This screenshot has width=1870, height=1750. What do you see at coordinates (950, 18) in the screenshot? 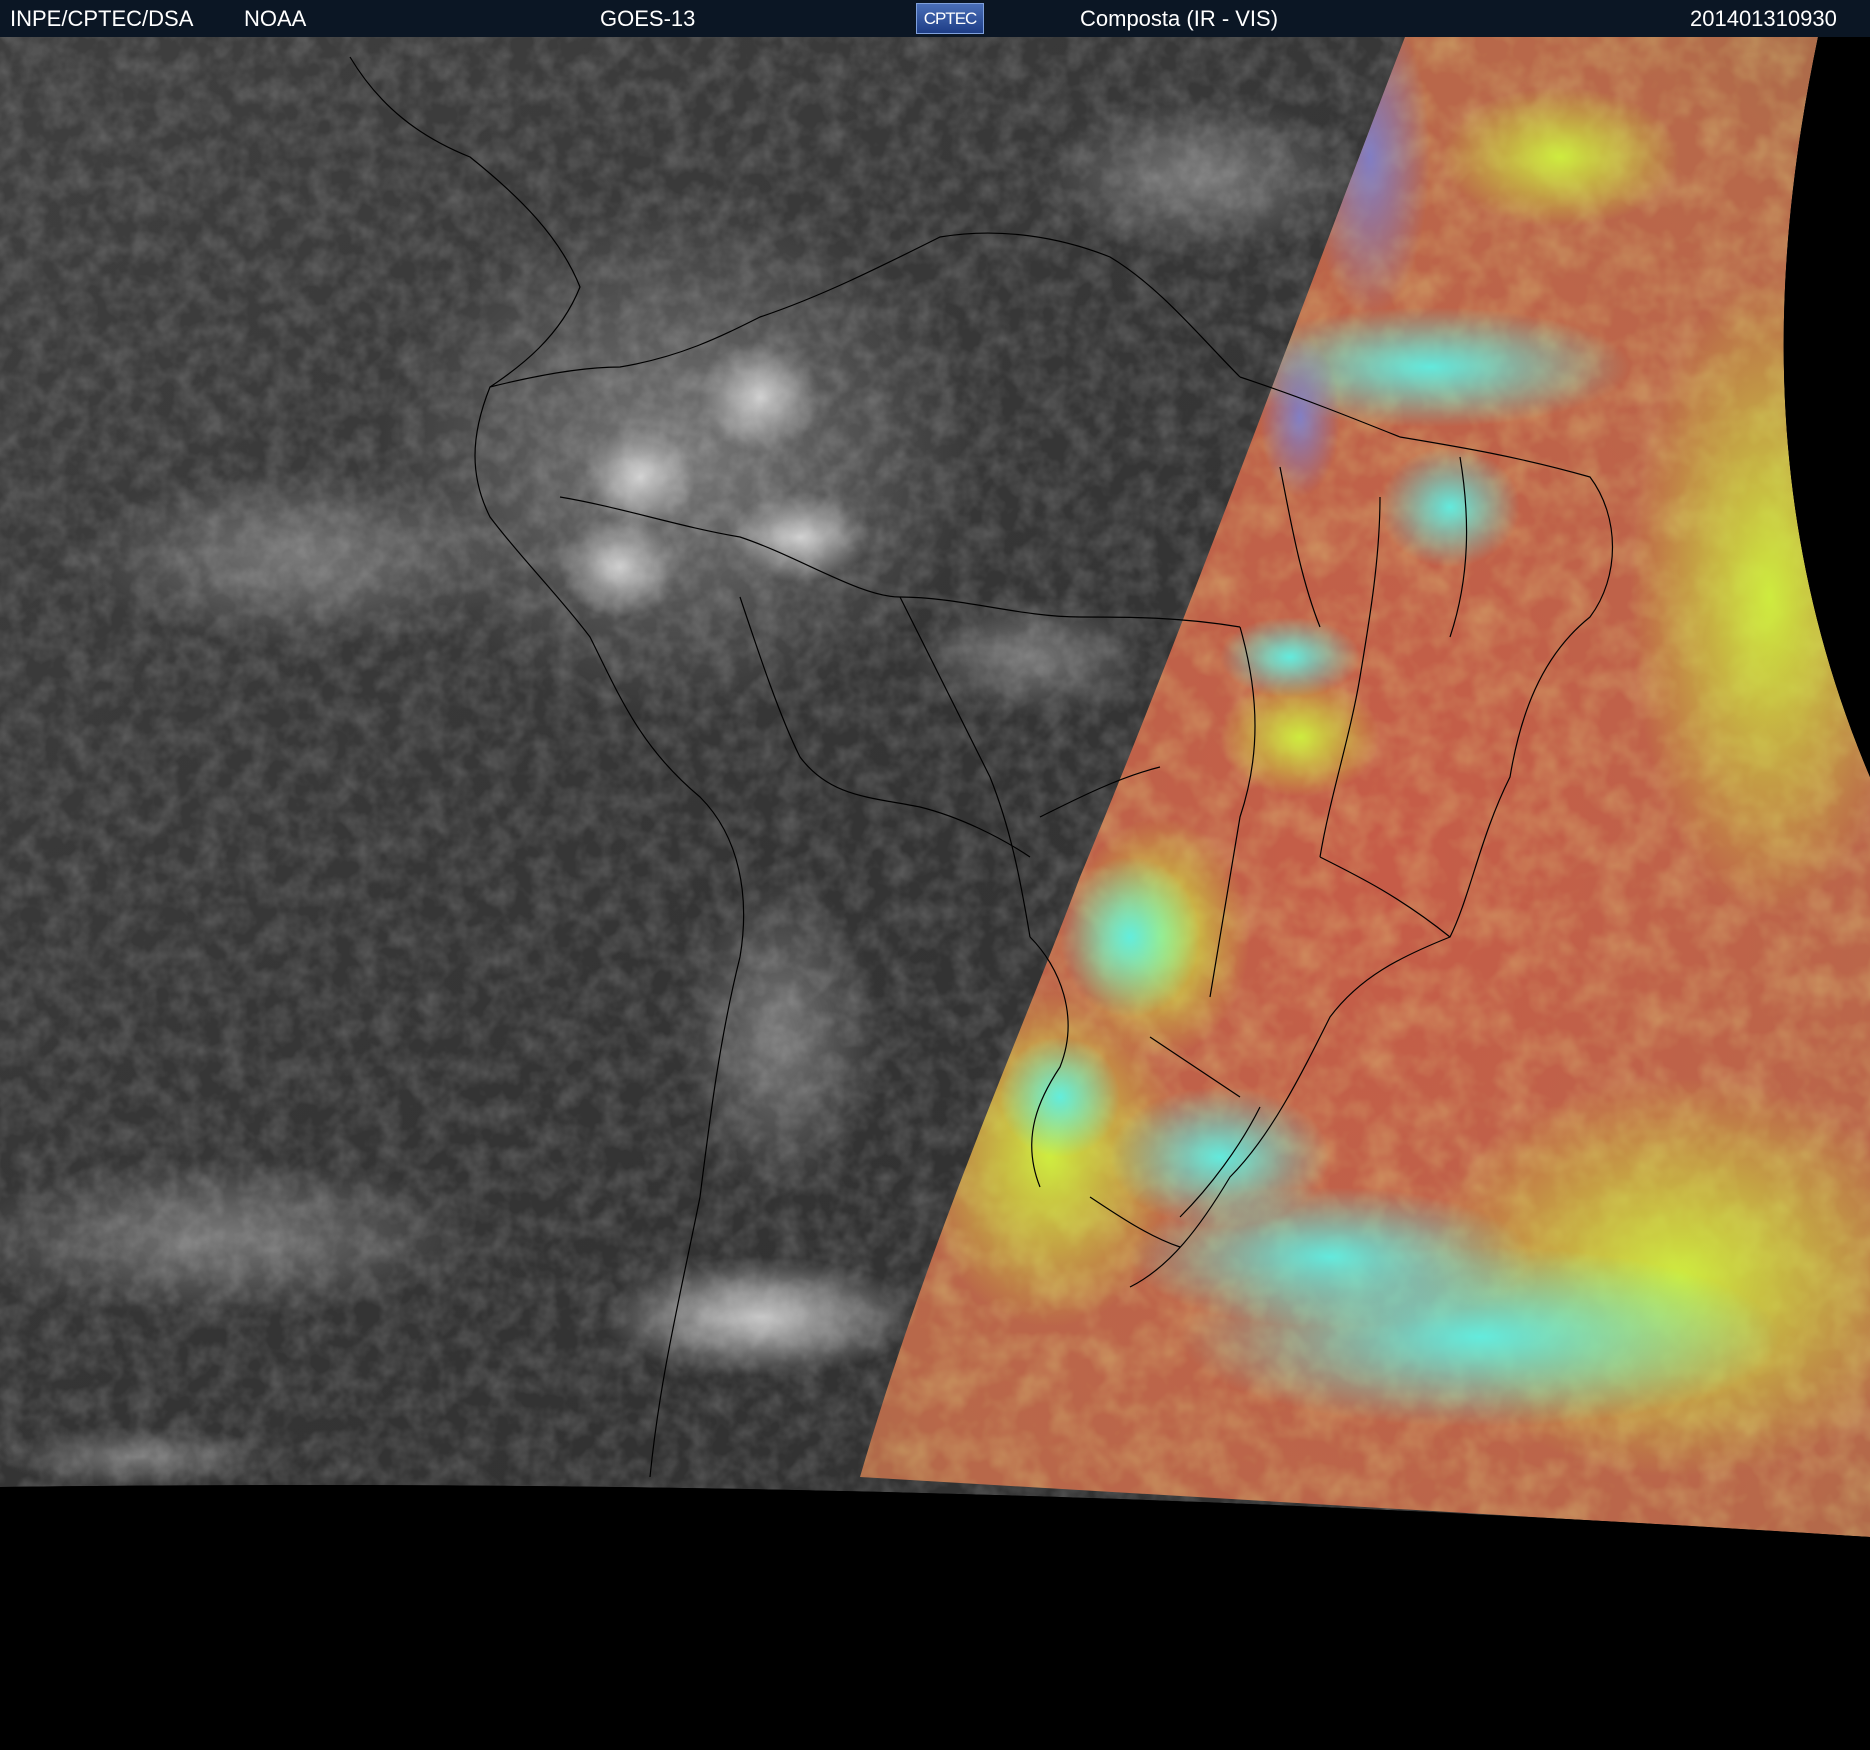
I see `cptec-logo: CPTEC` at bounding box center [950, 18].